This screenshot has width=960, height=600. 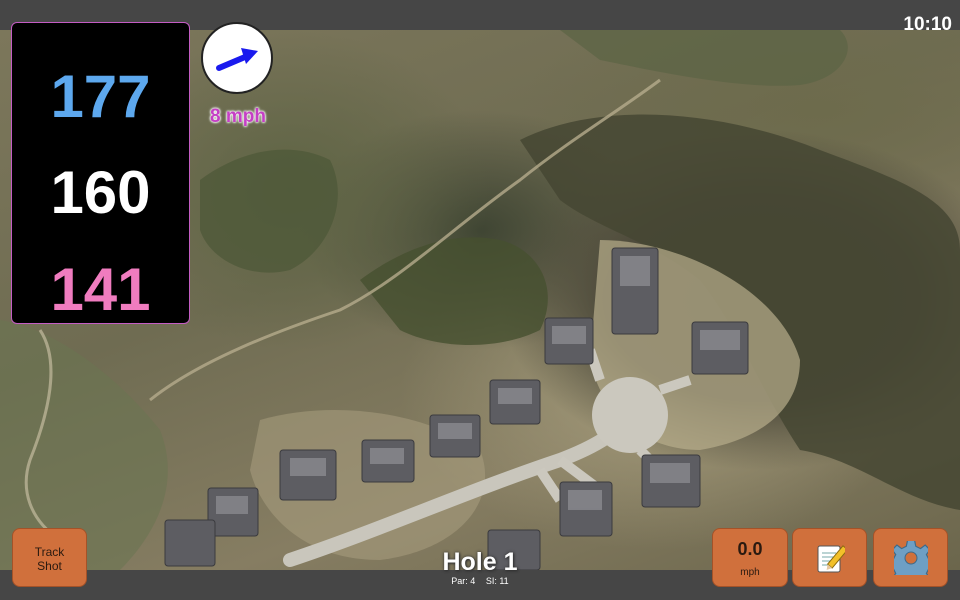 What do you see at coordinates (100, 192) in the screenshot?
I see `middle-distance: 160` at bounding box center [100, 192].